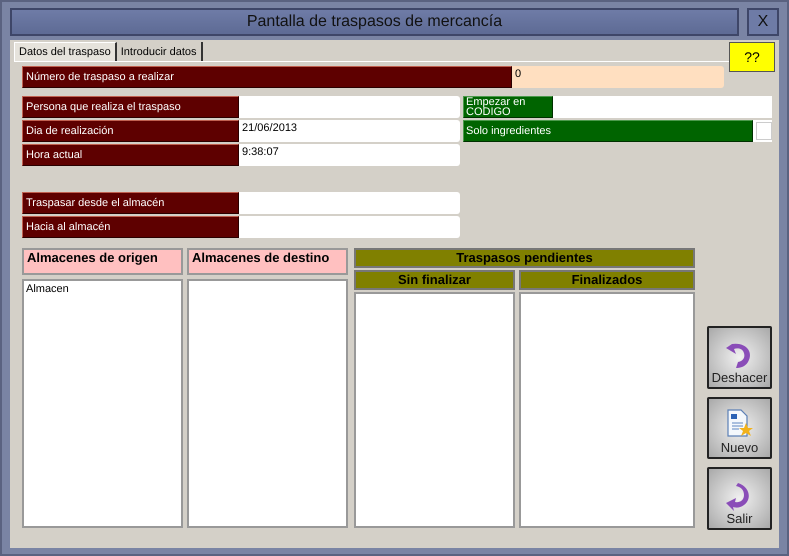  Describe the element at coordinates (130, 203) in the screenshot. I see `field-label: Traspasar desde el almacén` at that location.